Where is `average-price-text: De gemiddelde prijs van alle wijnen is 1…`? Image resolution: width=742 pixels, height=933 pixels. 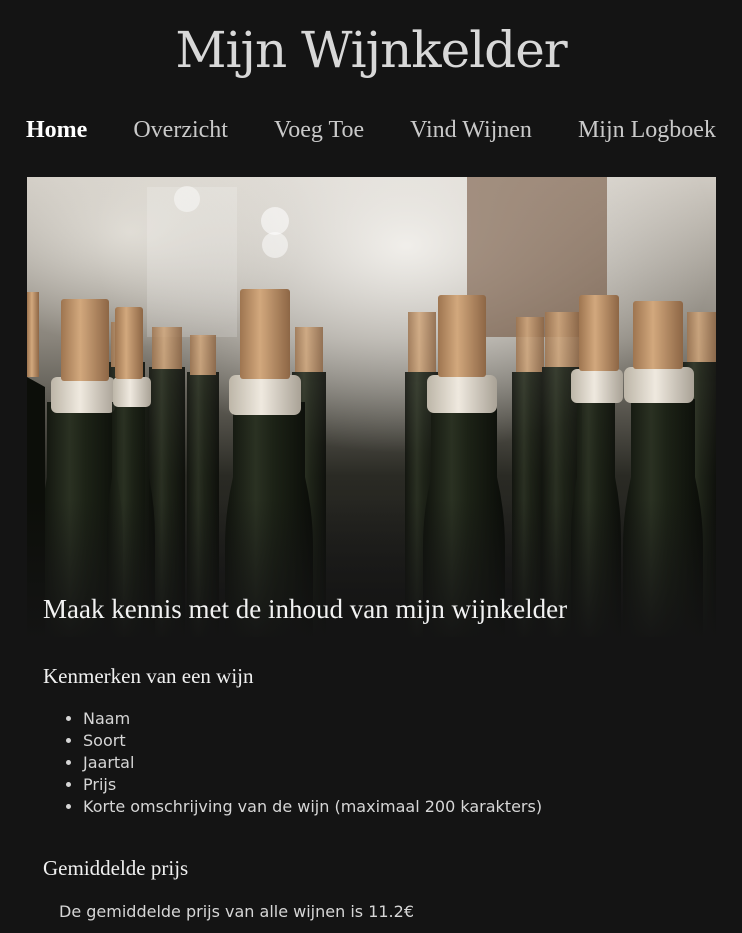 average-price-text: De gemiddelde prijs van alle wijnen is 1… is located at coordinates (236, 911).